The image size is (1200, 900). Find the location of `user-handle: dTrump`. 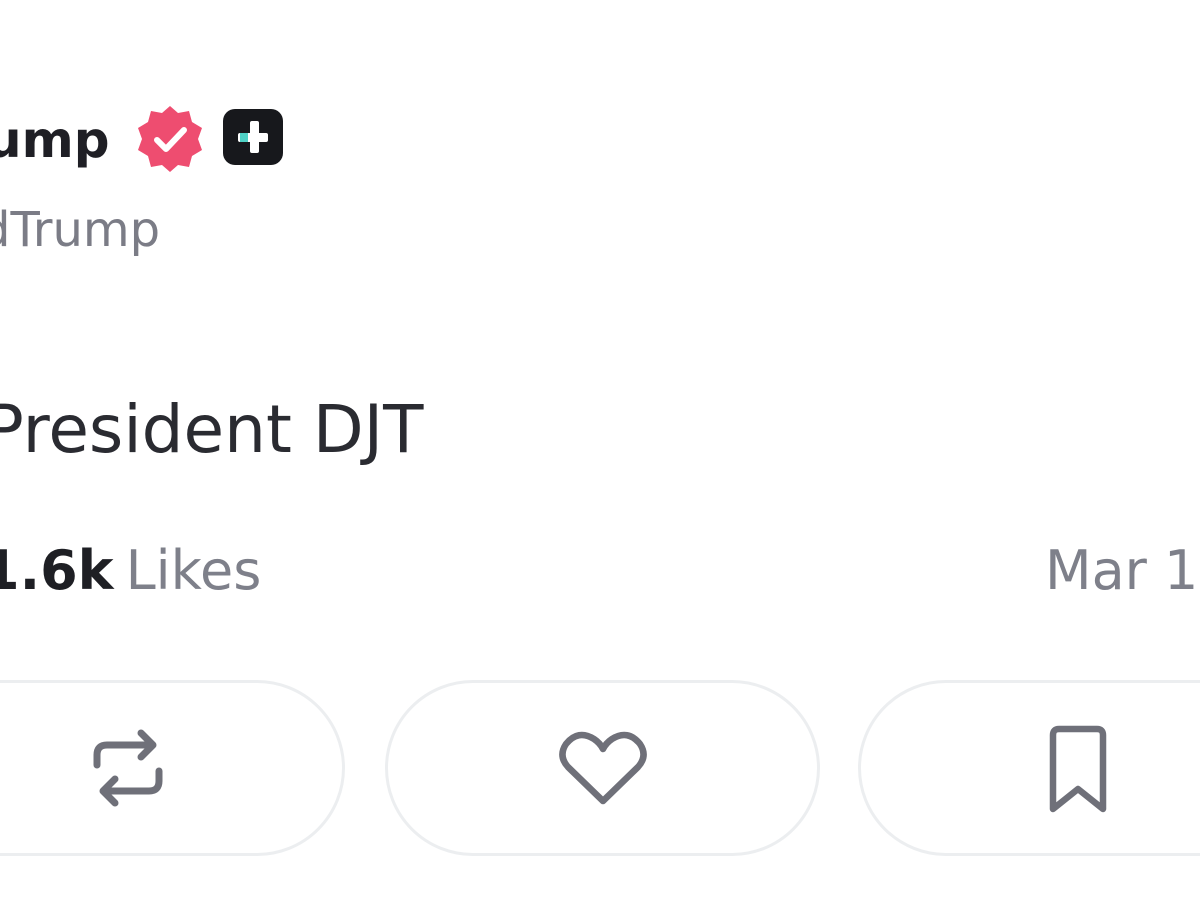

user-handle: dTrump is located at coordinates (80, 230).